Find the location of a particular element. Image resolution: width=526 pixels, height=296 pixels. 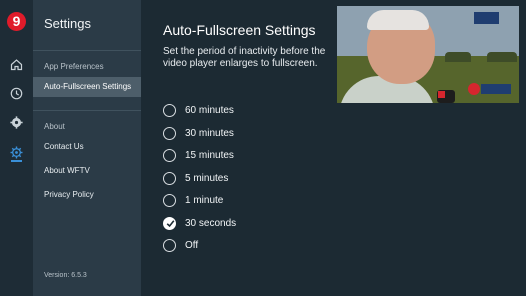

option-1-minute: 1 minute is located at coordinates (263, 201).